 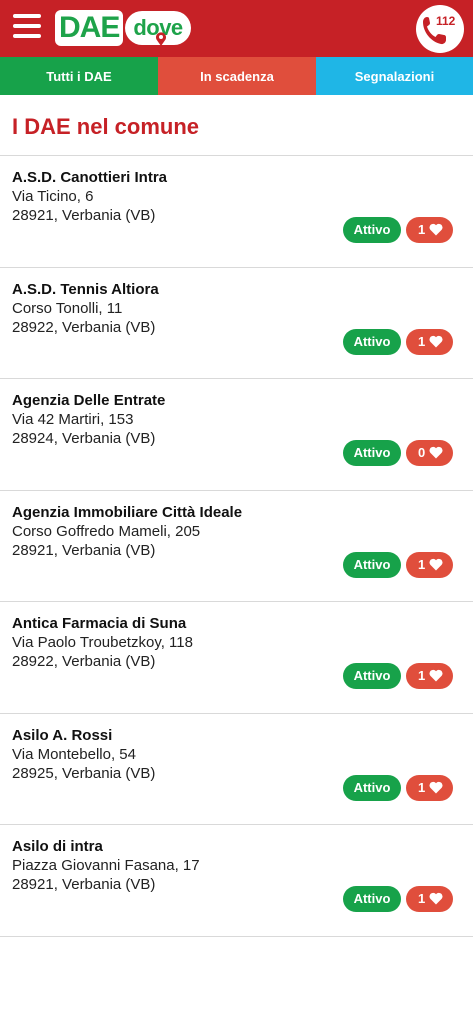 I want to click on item-street: Corso Goffredo Mameli, 205, so click(x=106, y=531).